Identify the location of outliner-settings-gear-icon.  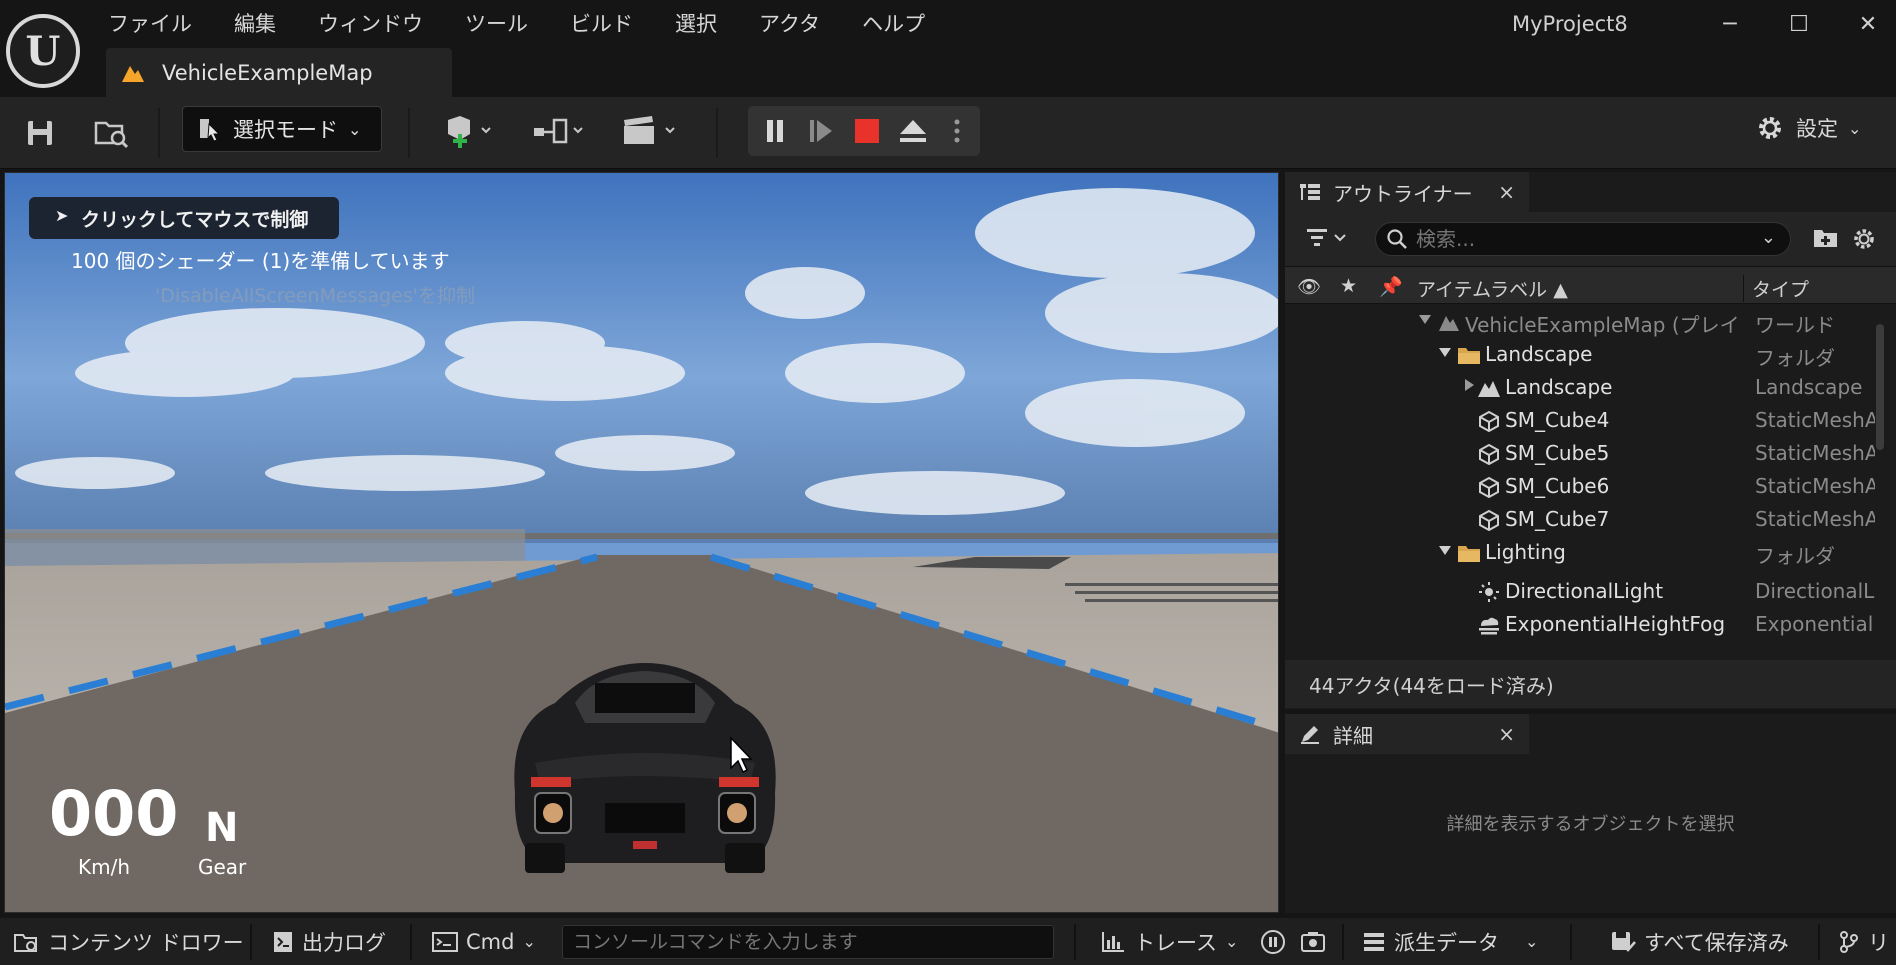
(1864, 241).